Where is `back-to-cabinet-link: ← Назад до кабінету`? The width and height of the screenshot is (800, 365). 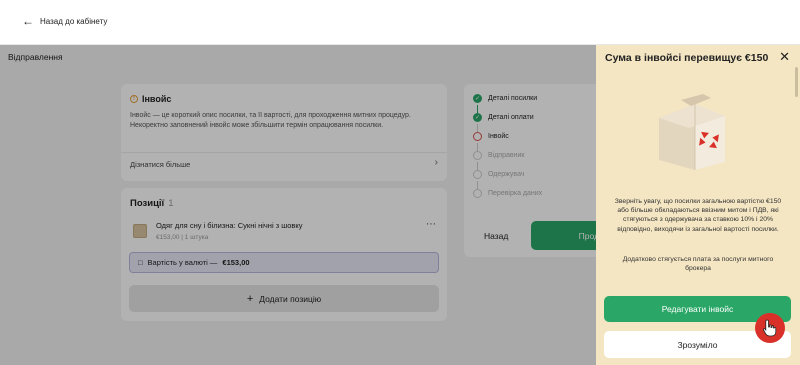
back-to-cabinet-link: ← Назад до кабінету is located at coordinates (65, 21).